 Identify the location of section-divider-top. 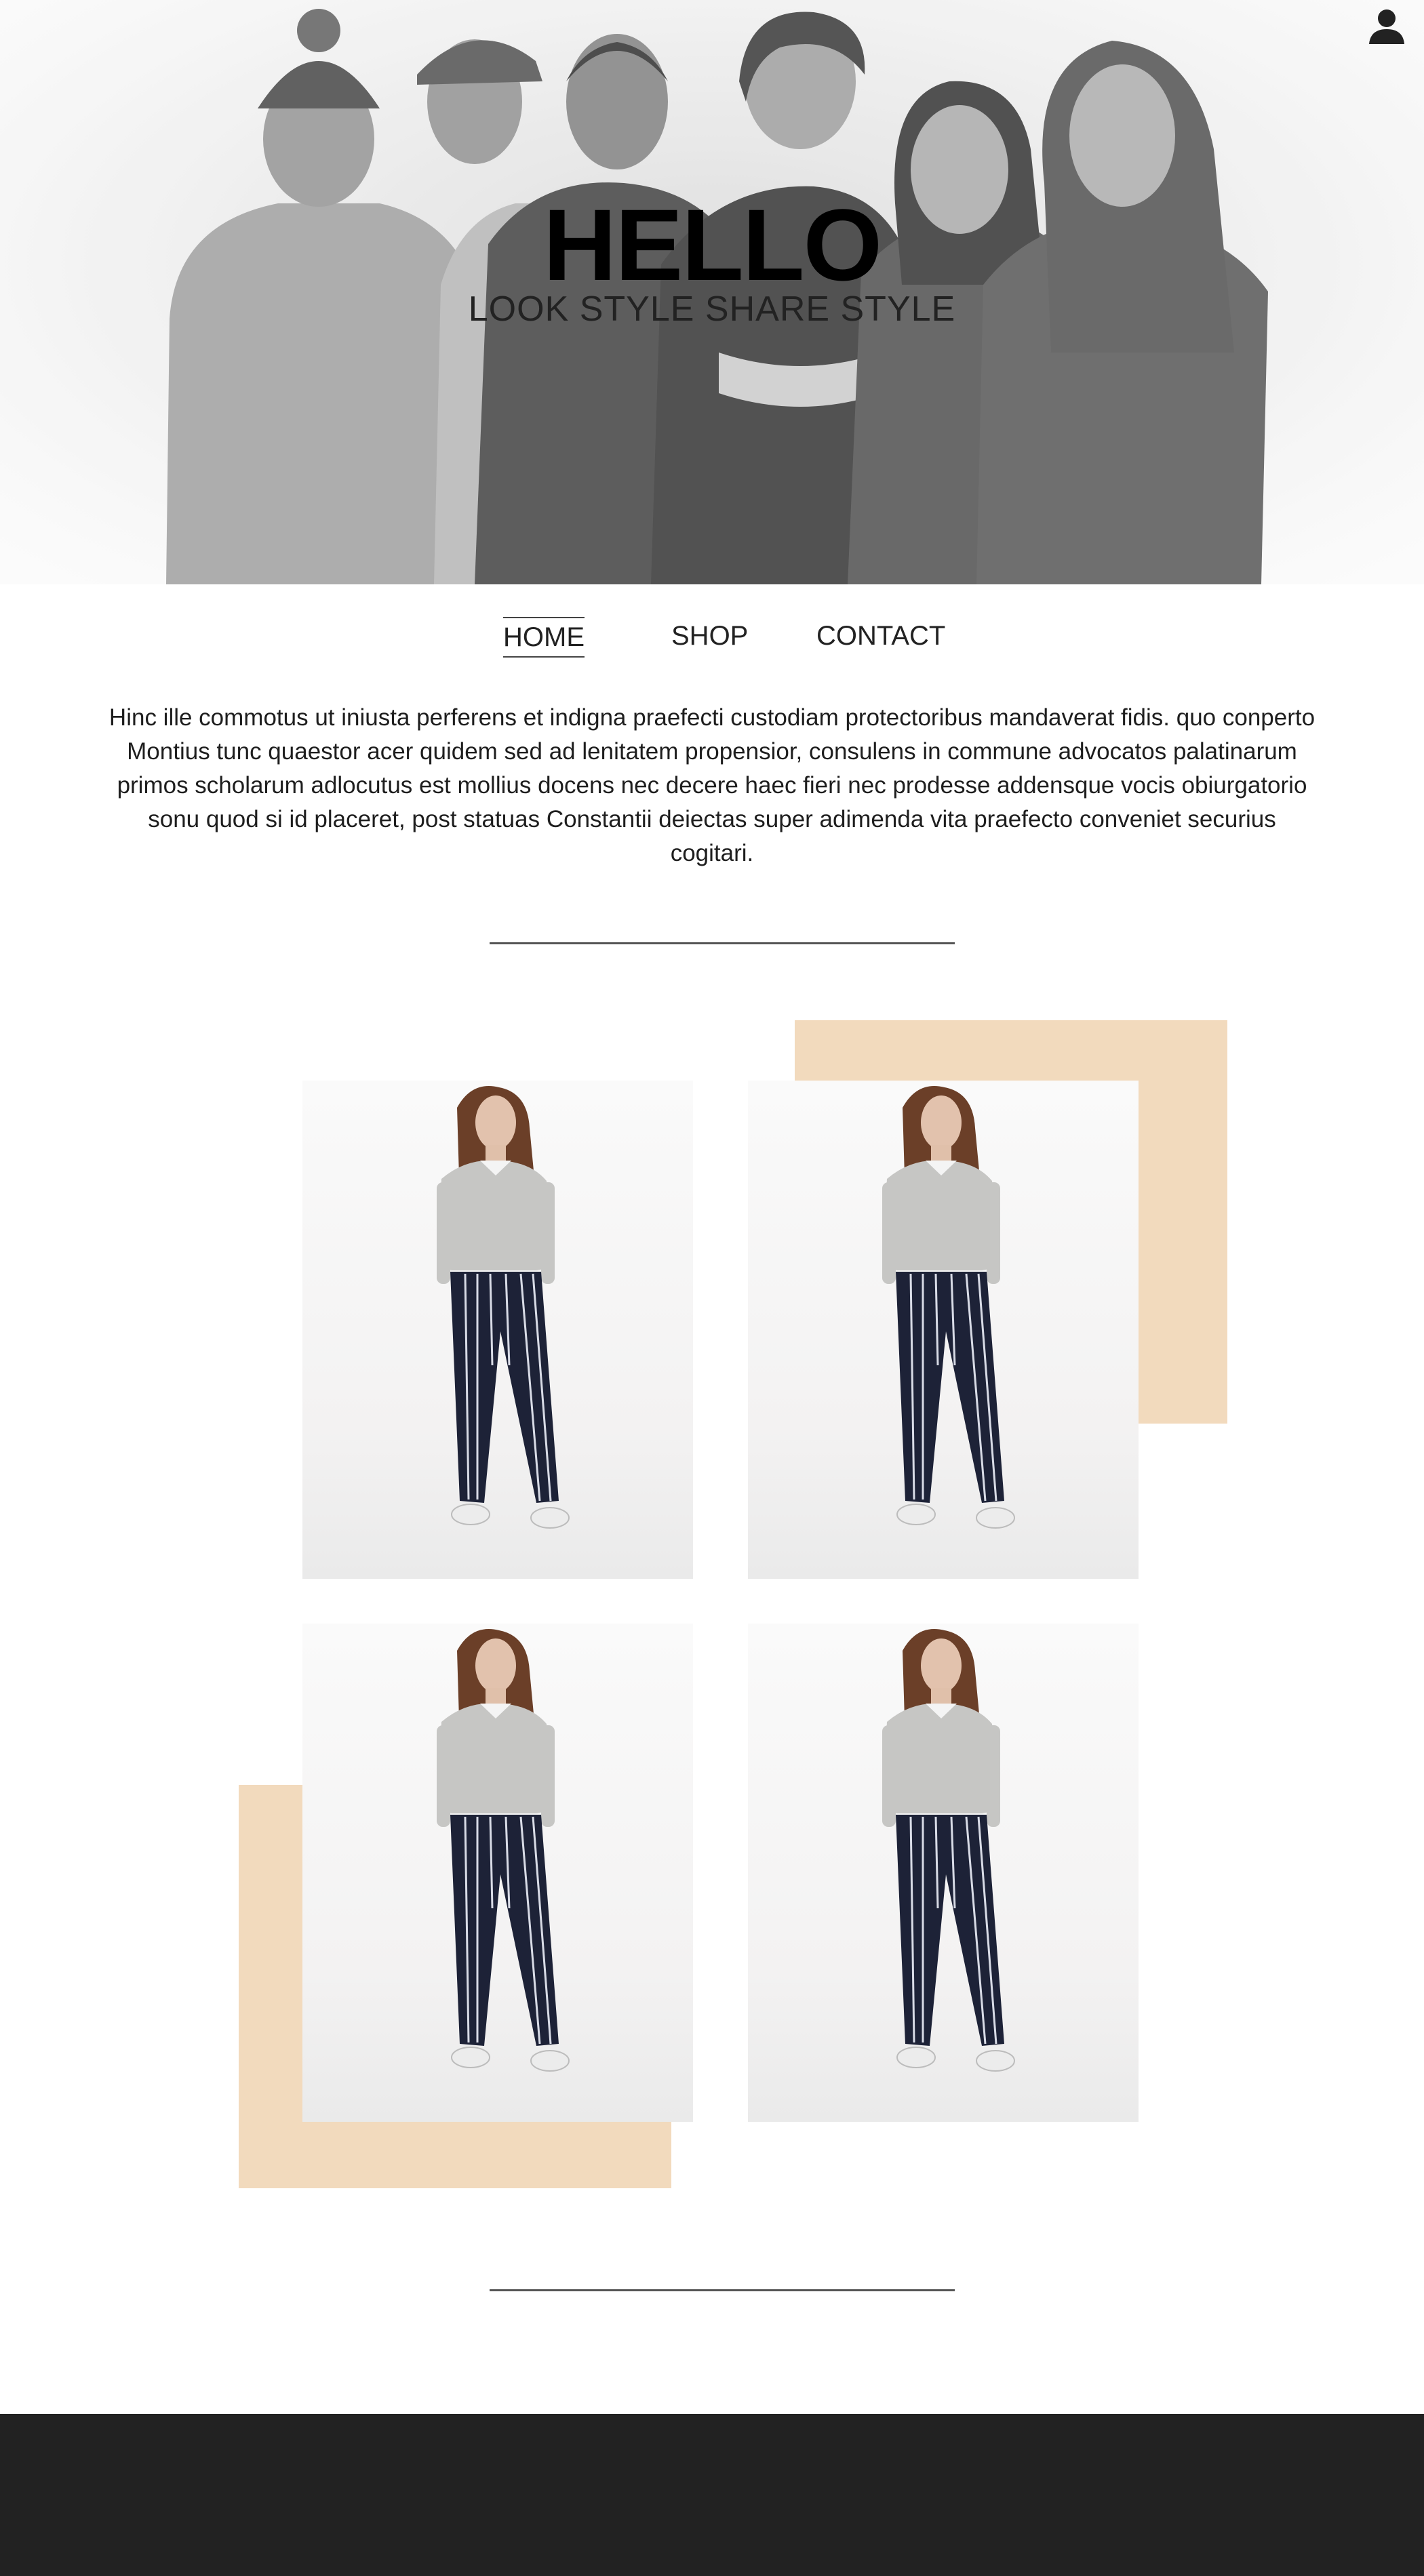
(722, 943).